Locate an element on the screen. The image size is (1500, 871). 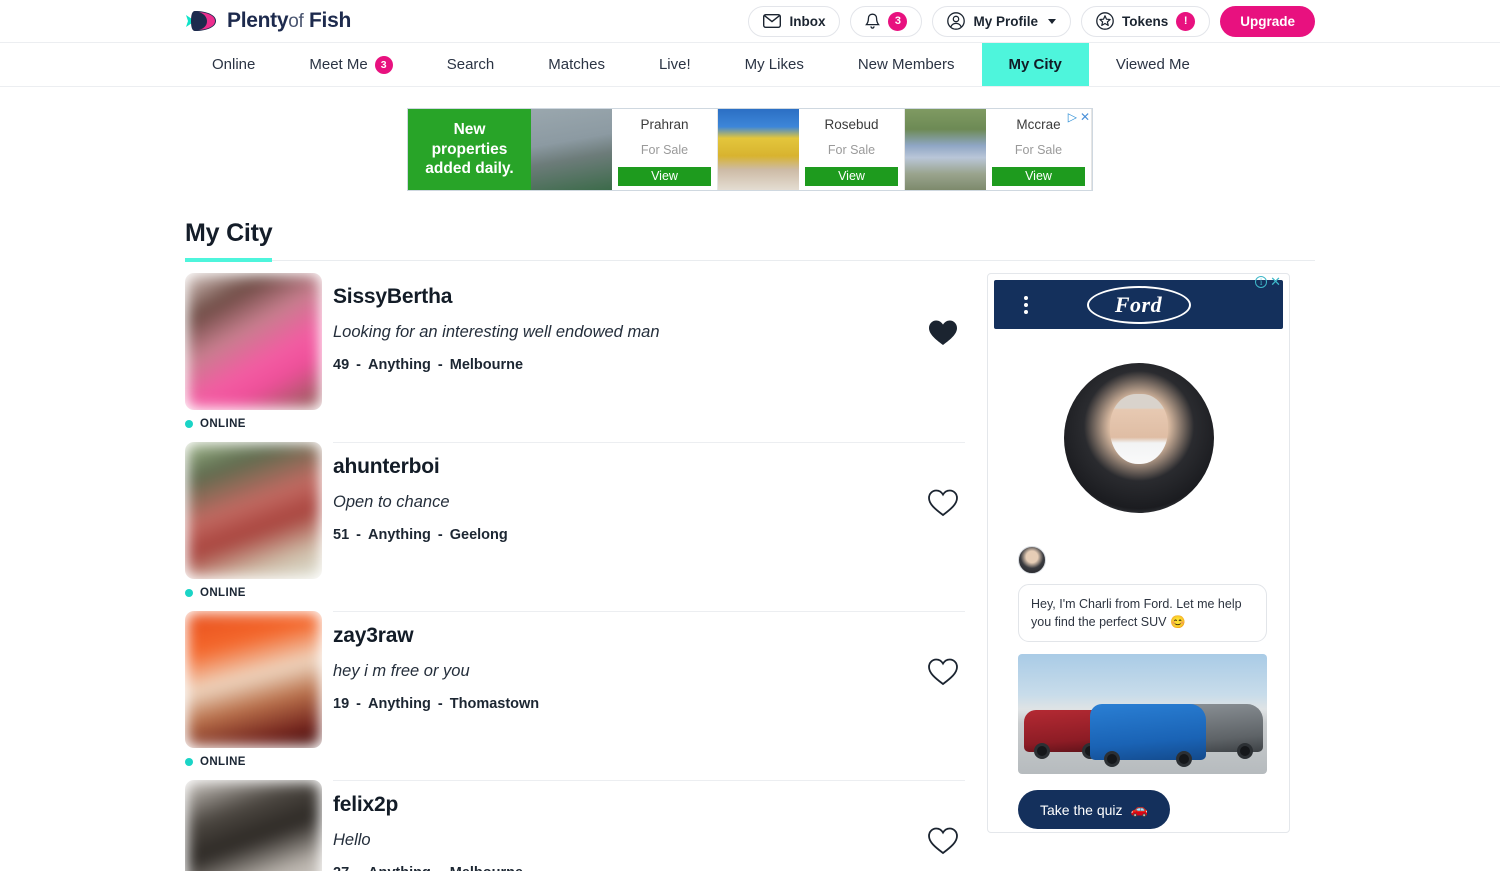
profile-age: 51 is located at coordinates (341, 535).